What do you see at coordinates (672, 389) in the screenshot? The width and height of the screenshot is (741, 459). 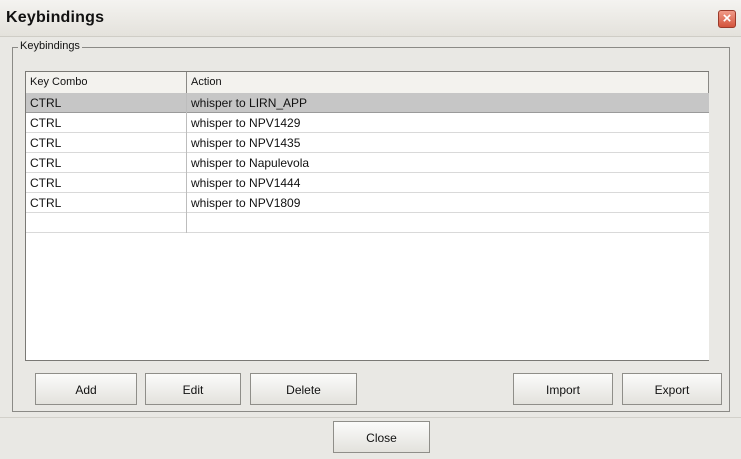 I see `export-button: Export` at bounding box center [672, 389].